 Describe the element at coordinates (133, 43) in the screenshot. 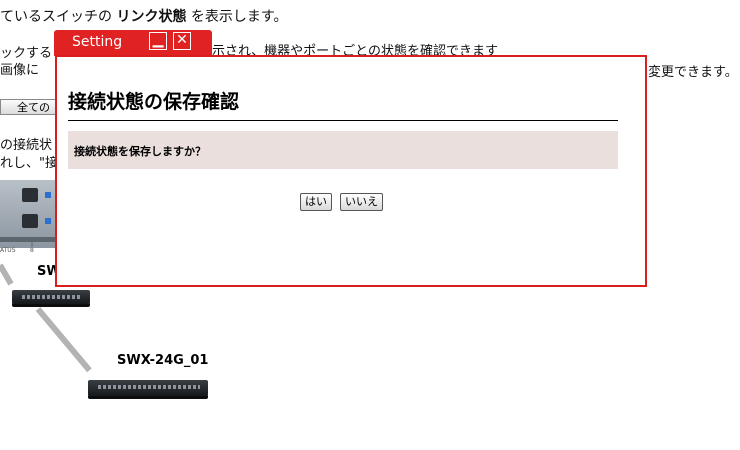

I see `dialog-title-tab: Setting ▁ ✕` at that location.